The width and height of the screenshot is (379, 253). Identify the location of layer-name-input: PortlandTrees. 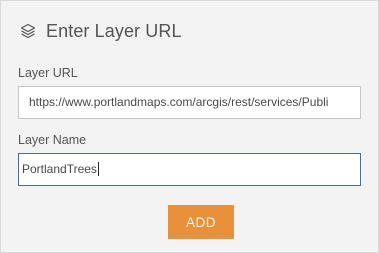
(189, 169).